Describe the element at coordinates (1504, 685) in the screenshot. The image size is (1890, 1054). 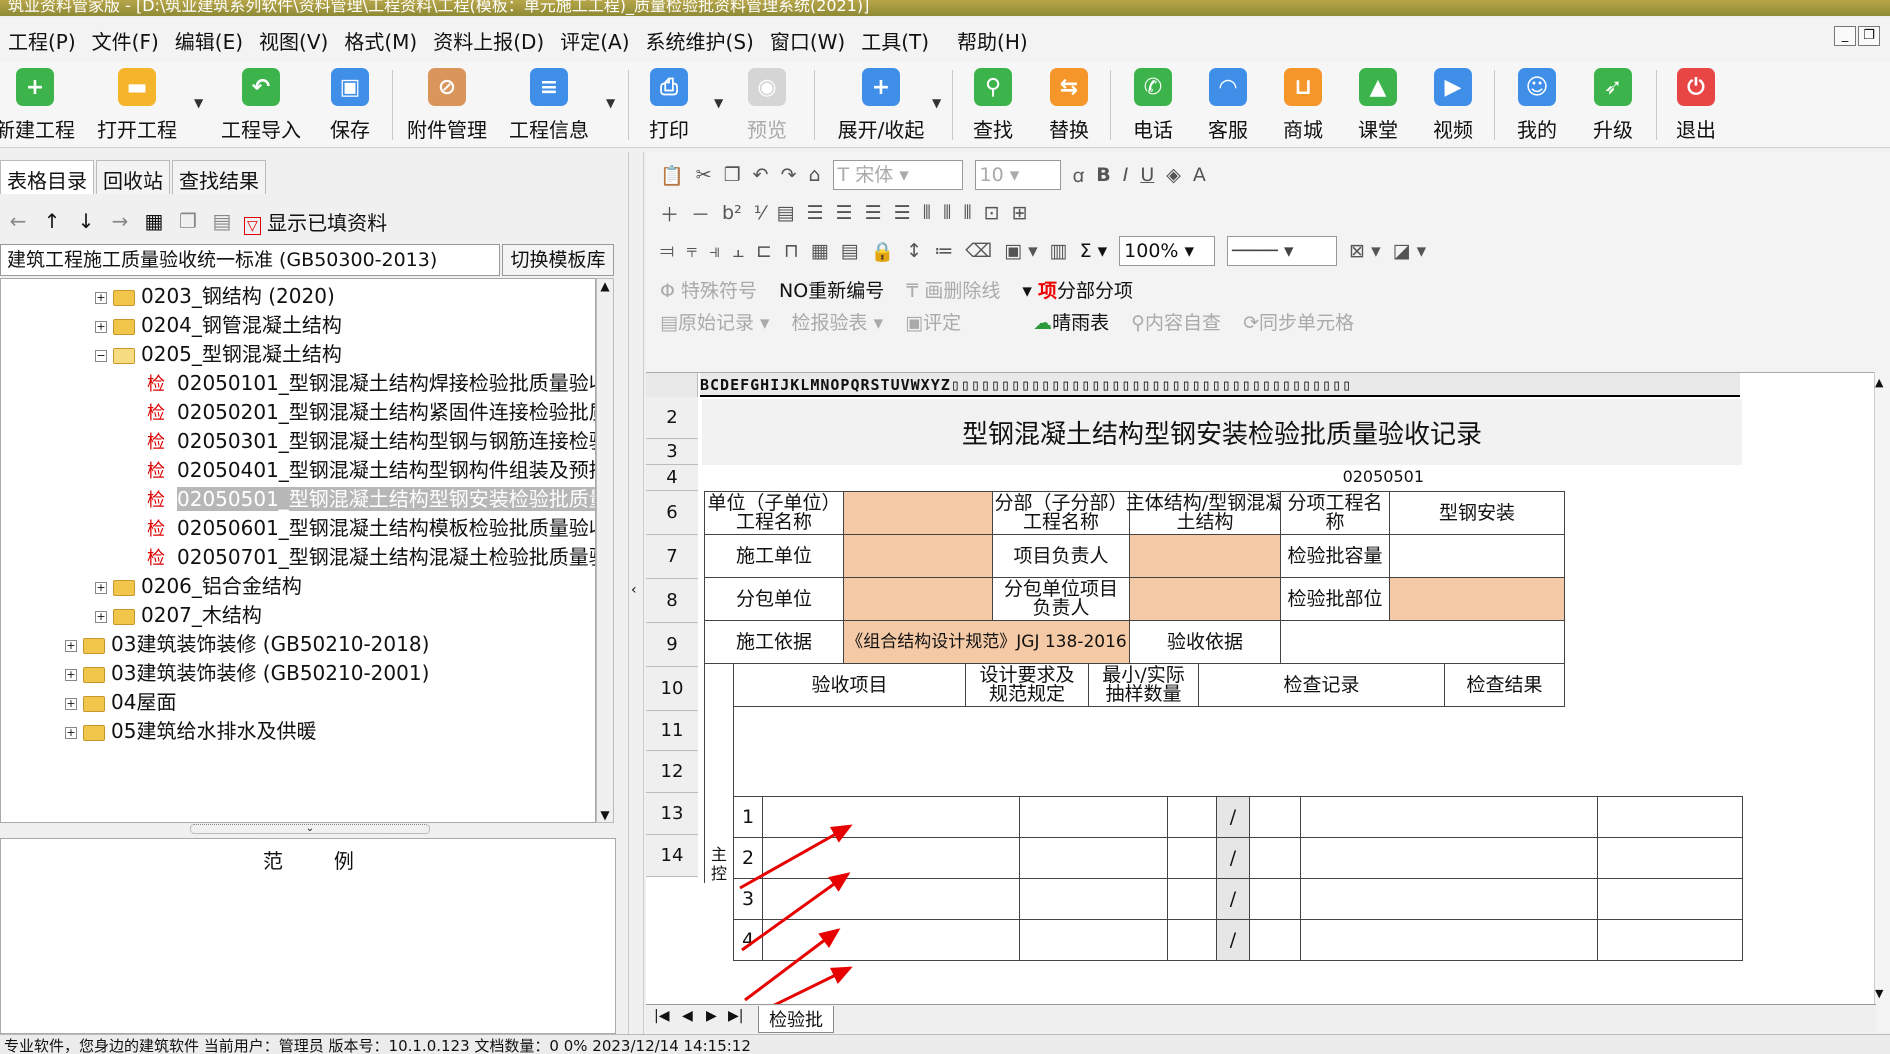
I see `col-inspection-result: 检查结果` at that location.